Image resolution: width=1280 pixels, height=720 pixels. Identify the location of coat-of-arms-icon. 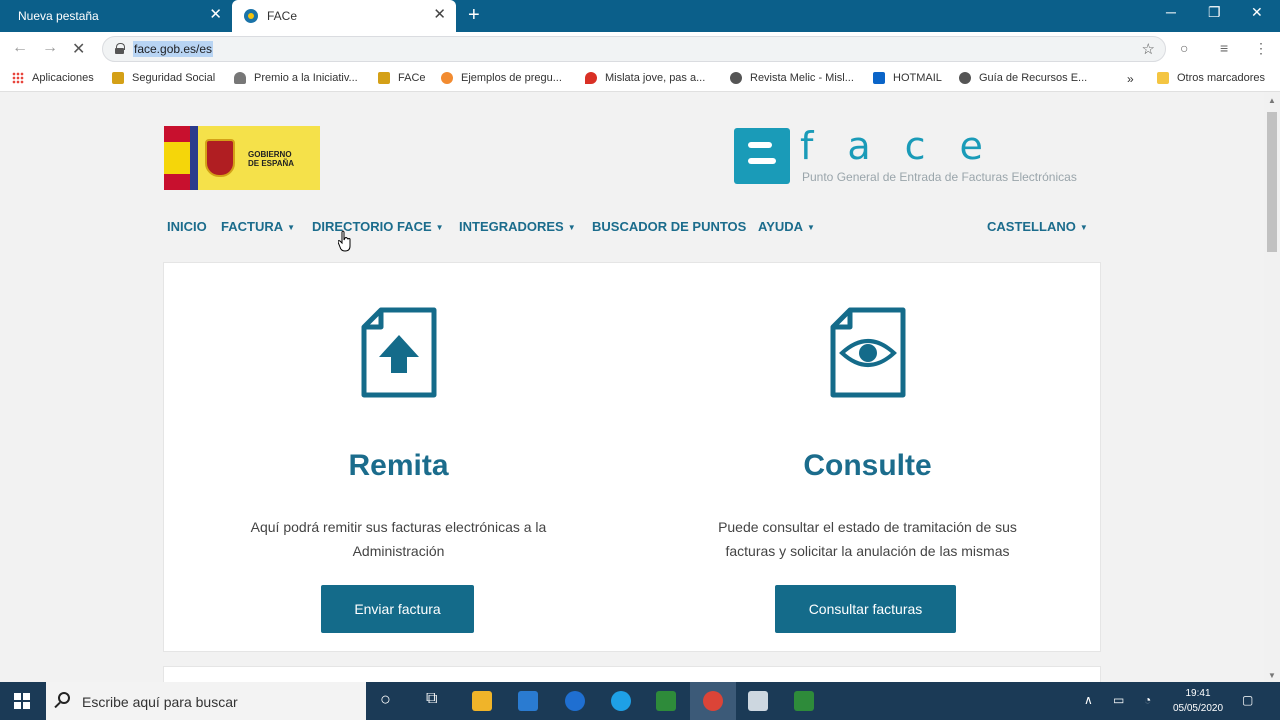
(220, 158).